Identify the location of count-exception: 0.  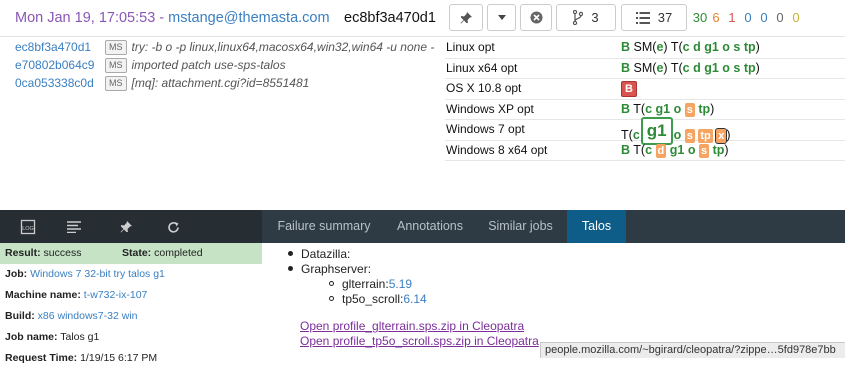
(748, 17).